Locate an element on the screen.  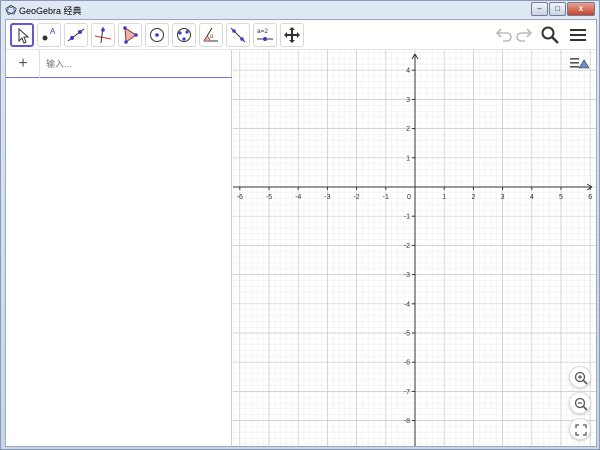
add-item-button: + is located at coordinates (23, 64).